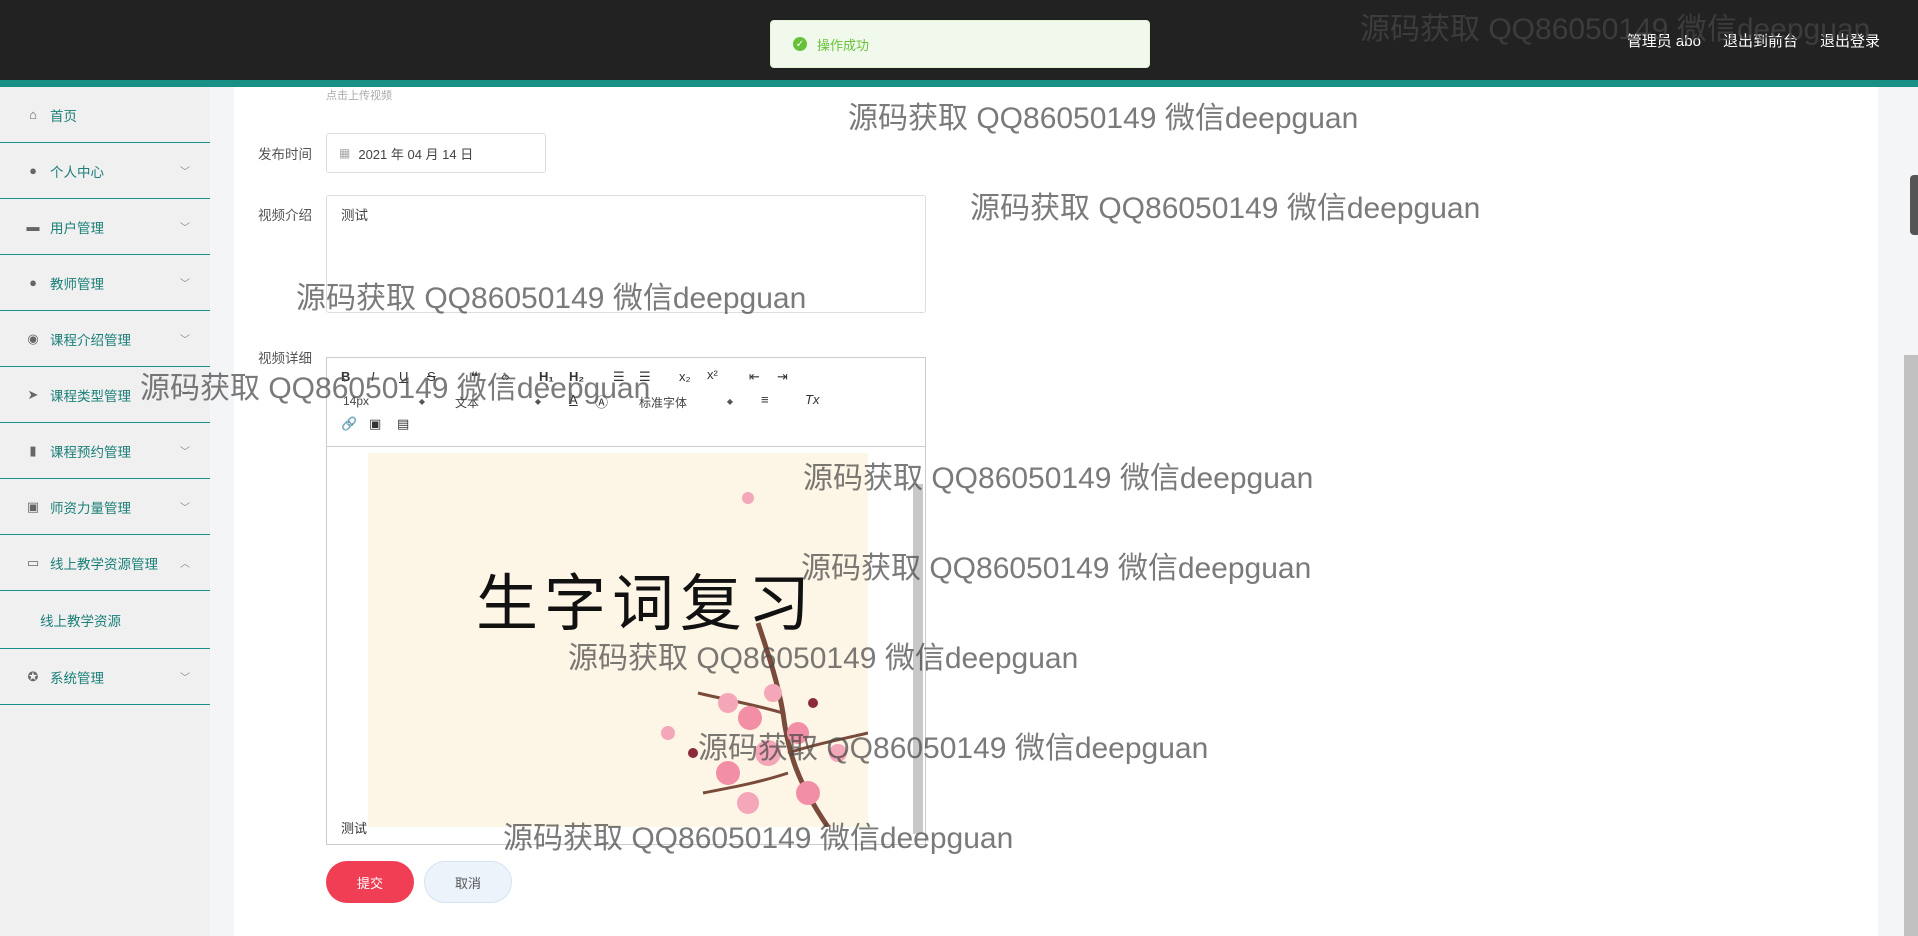 The height and width of the screenshot is (936, 1918). I want to click on front-link: 退出到前台, so click(1760, 40).